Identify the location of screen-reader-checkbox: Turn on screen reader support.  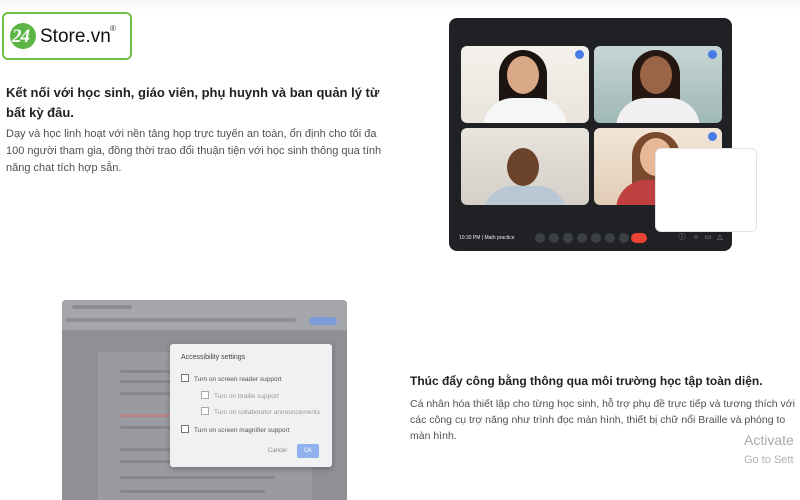
(231, 378).